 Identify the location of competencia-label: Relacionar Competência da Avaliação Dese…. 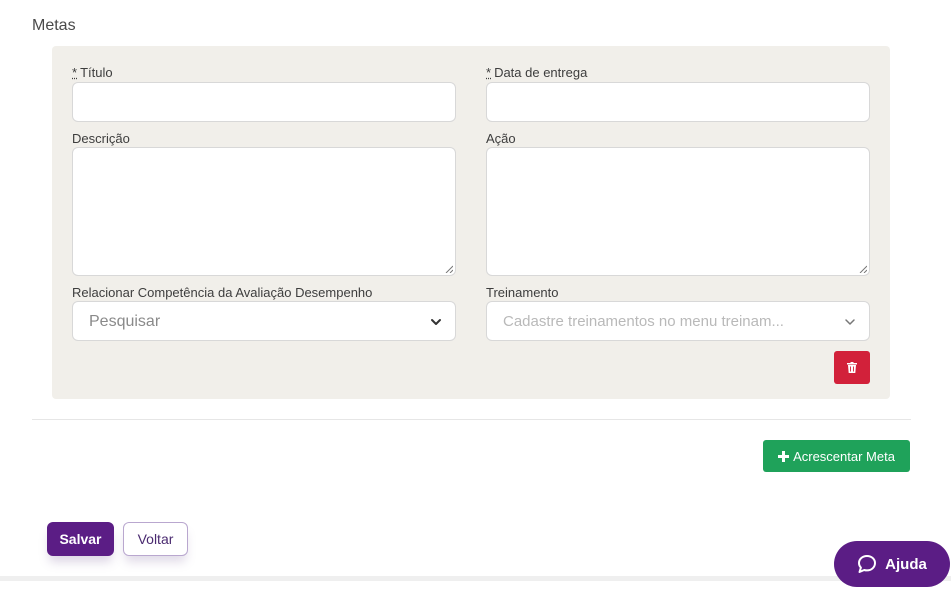
(222, 292).